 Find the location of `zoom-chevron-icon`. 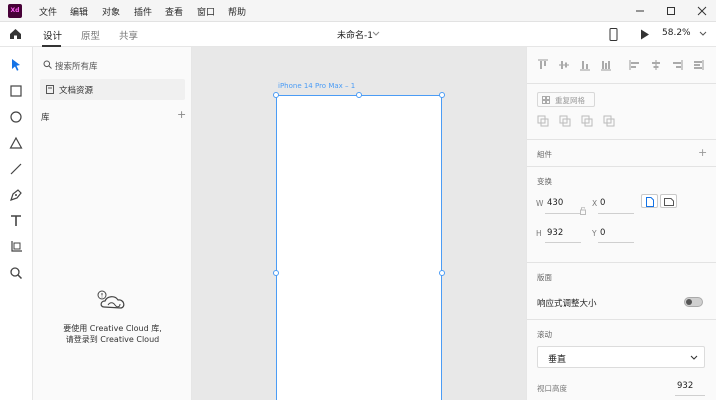

zoom-chevron-icon is located at coordinates (703, 34).